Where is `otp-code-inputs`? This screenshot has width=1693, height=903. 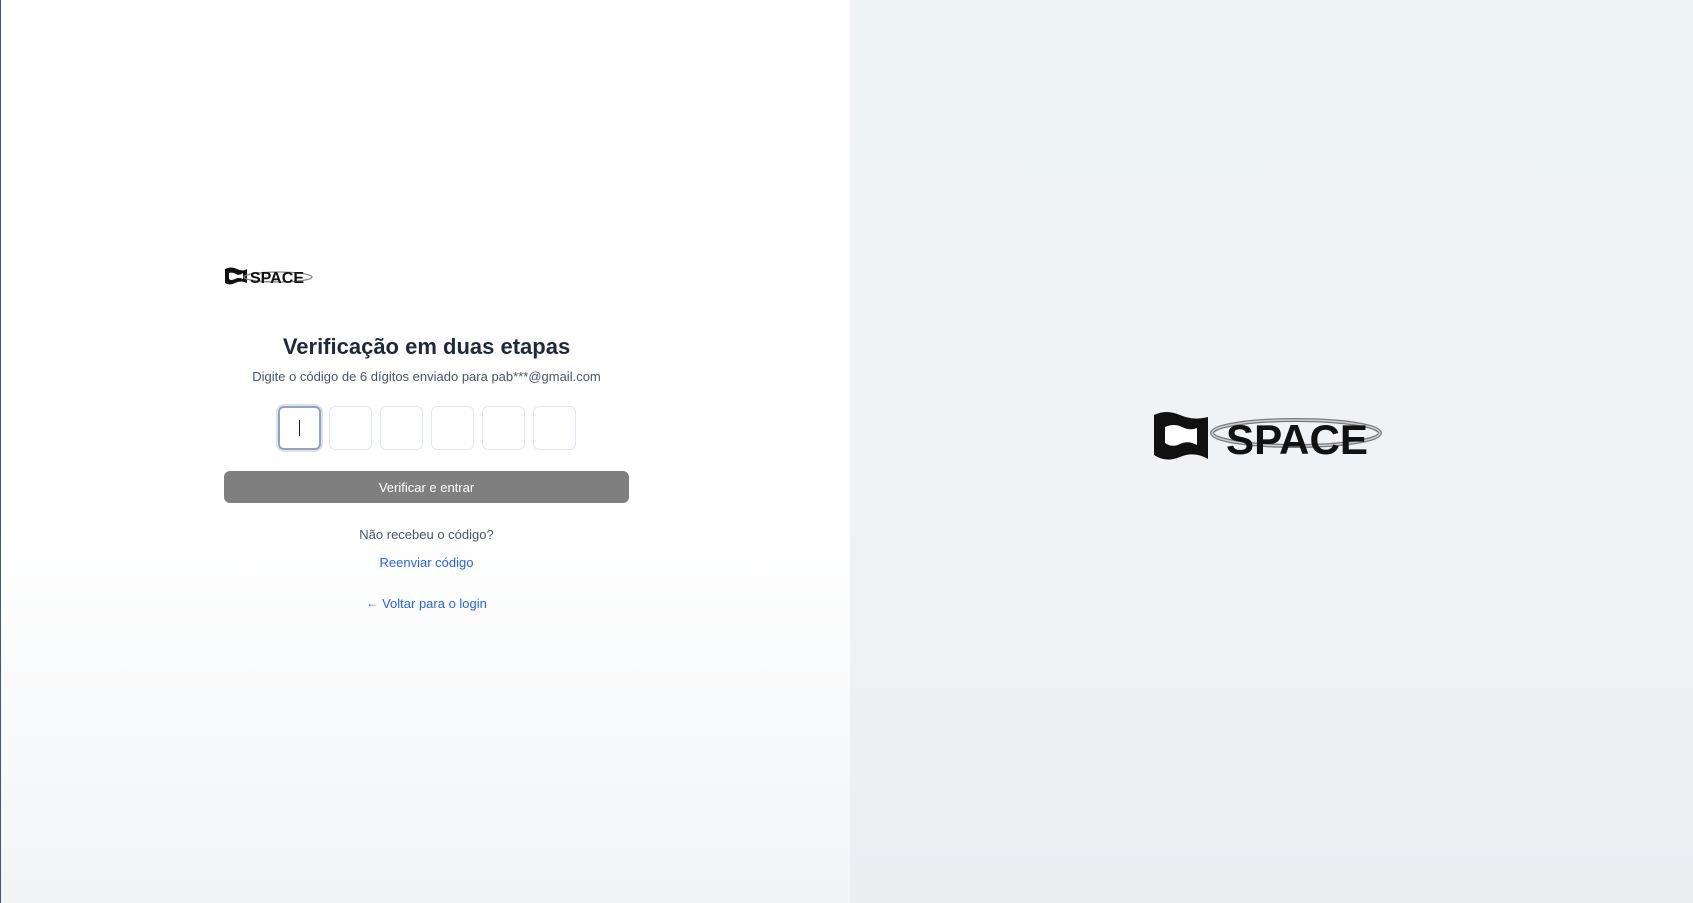
otp-code-inputs is located at coordinates (426, 428).